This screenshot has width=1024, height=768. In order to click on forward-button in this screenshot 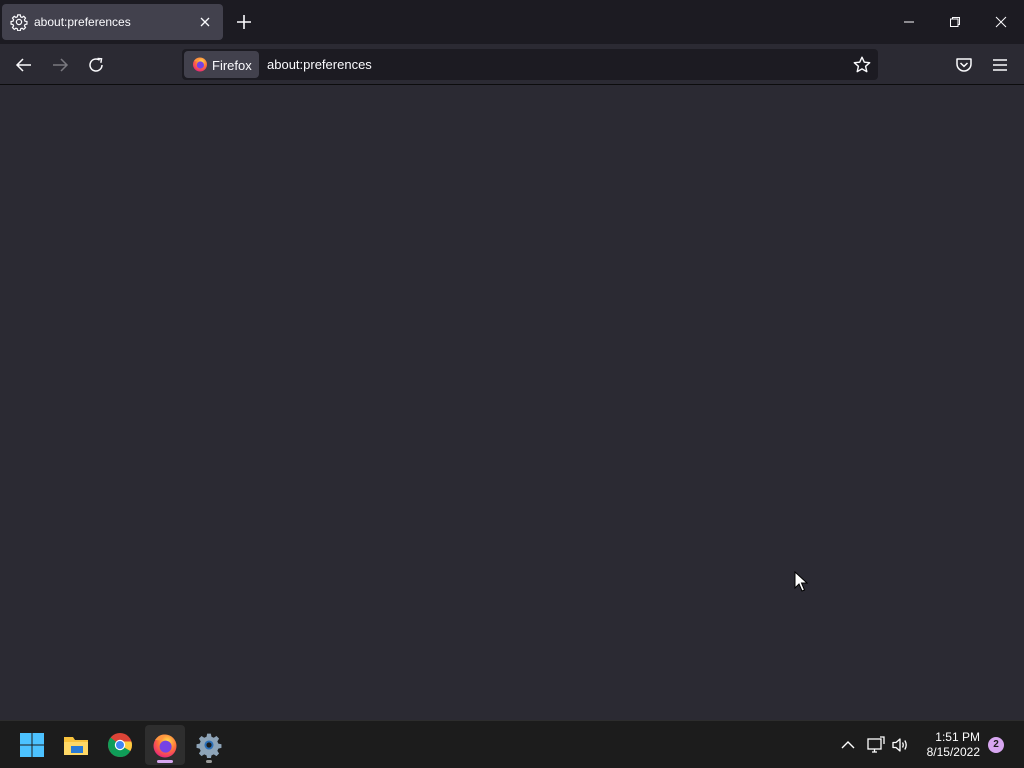, I will do `click(60, 65)`.